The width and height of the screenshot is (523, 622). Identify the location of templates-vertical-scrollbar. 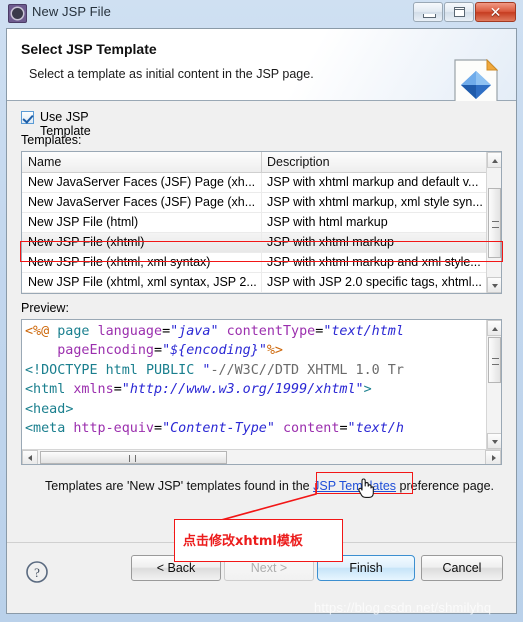
(493, 222).